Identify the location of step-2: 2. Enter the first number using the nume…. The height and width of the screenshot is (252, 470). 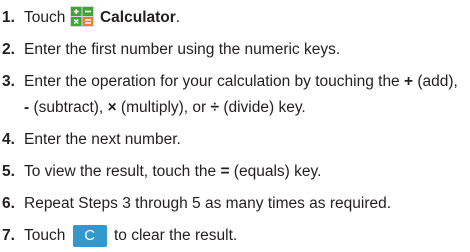
(235, 50).